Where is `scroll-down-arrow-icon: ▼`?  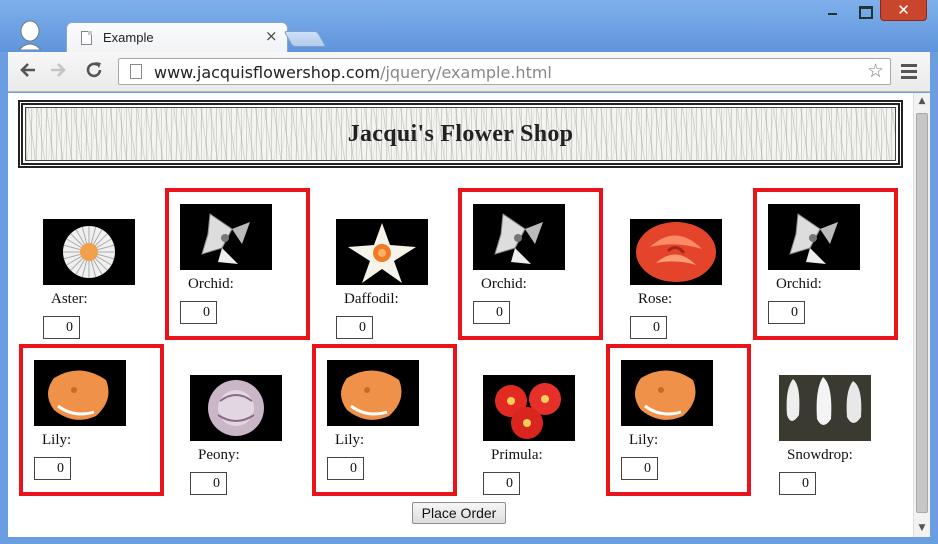 scroll-down-arrow-icon: ▼ is located at coordinates (922, 528).